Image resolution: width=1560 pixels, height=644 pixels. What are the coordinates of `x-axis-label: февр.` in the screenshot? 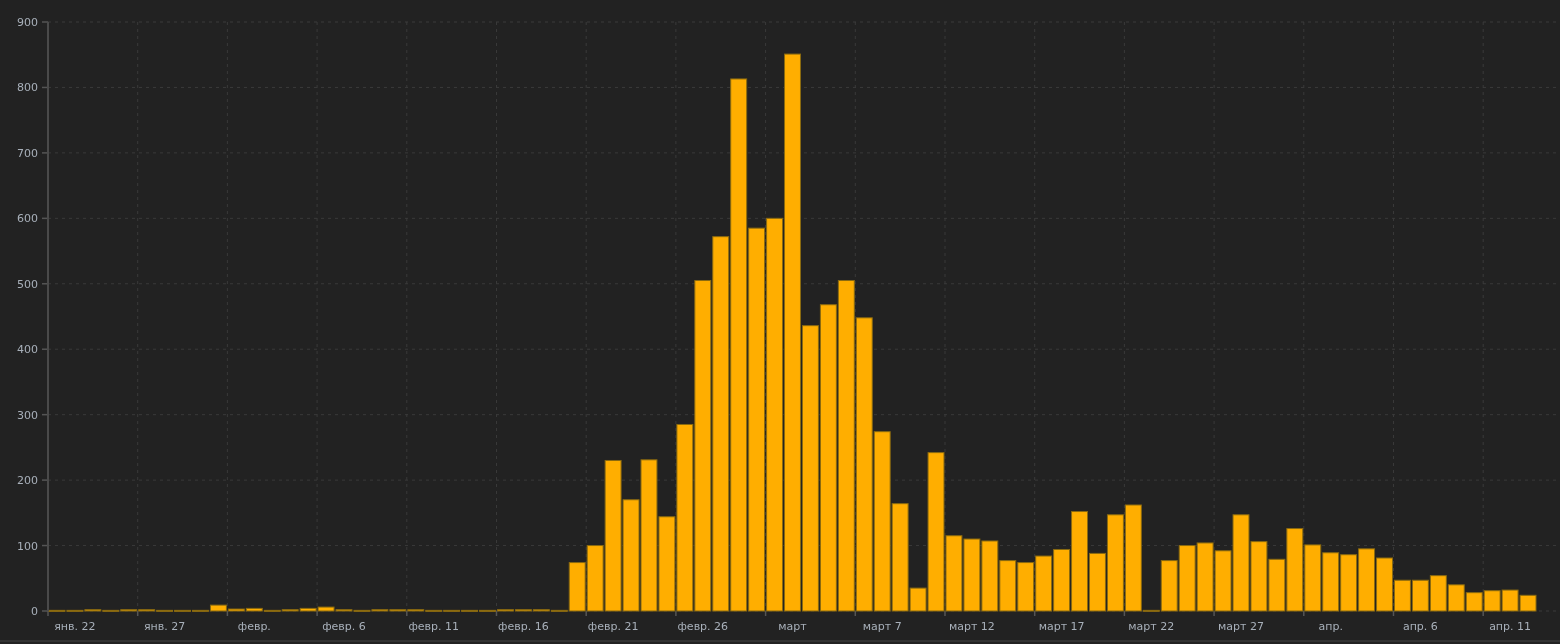 It's located at (254, 626).